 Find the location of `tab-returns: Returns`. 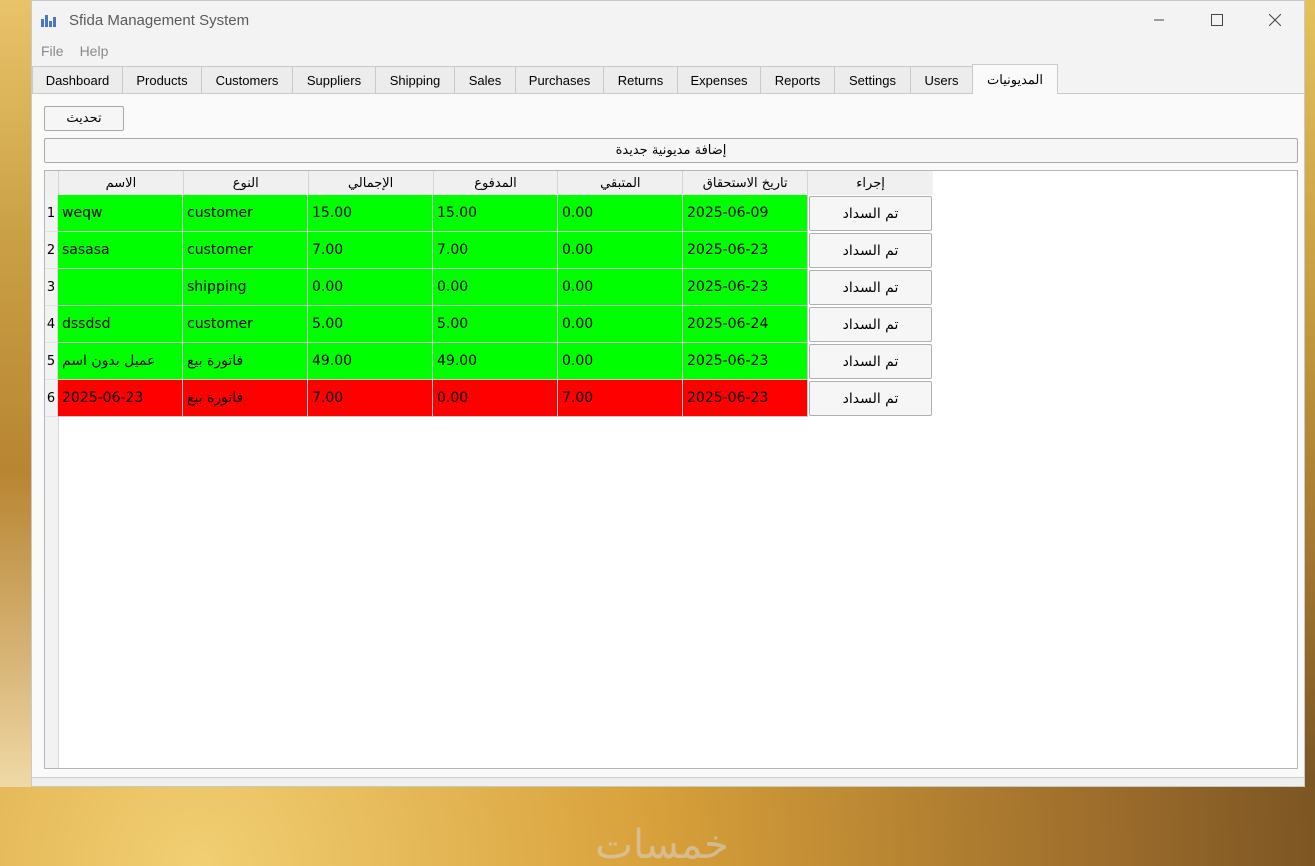

tab-returns: Returns is located at coordinates (640, 79).